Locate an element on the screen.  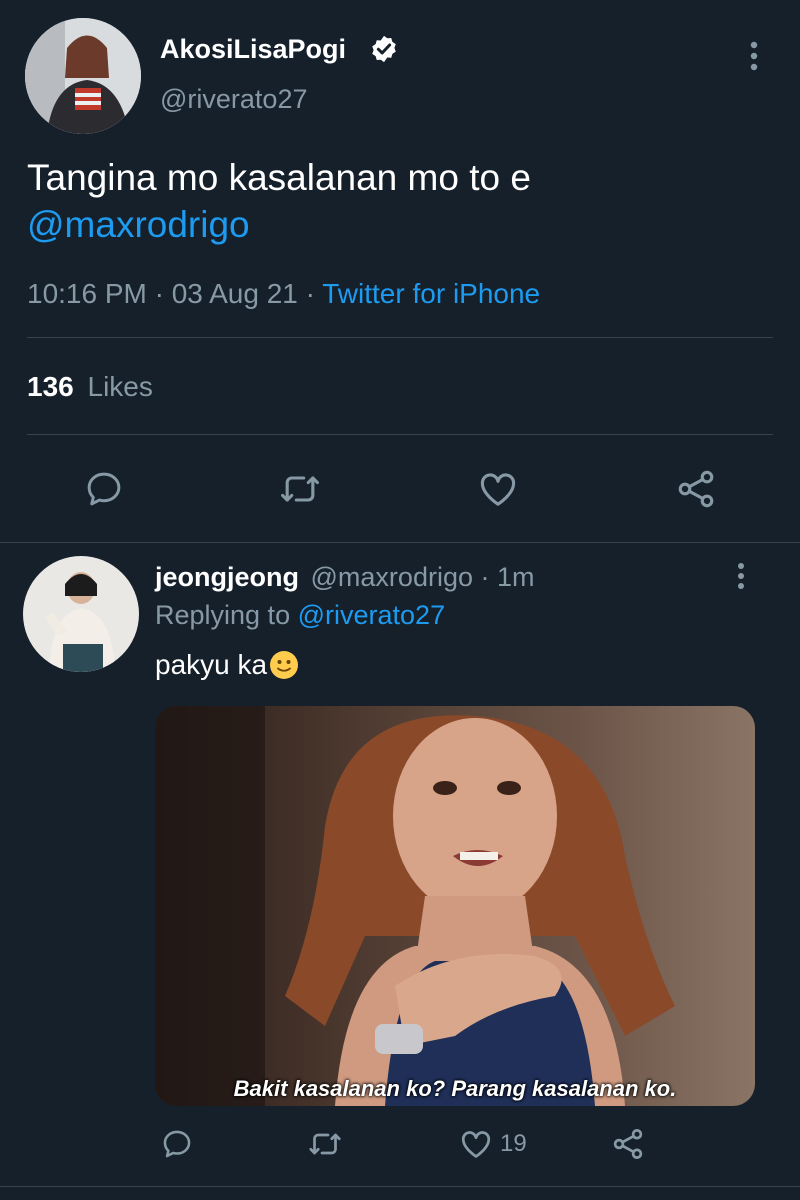
author-avatar is located at coordinates (83, 76).